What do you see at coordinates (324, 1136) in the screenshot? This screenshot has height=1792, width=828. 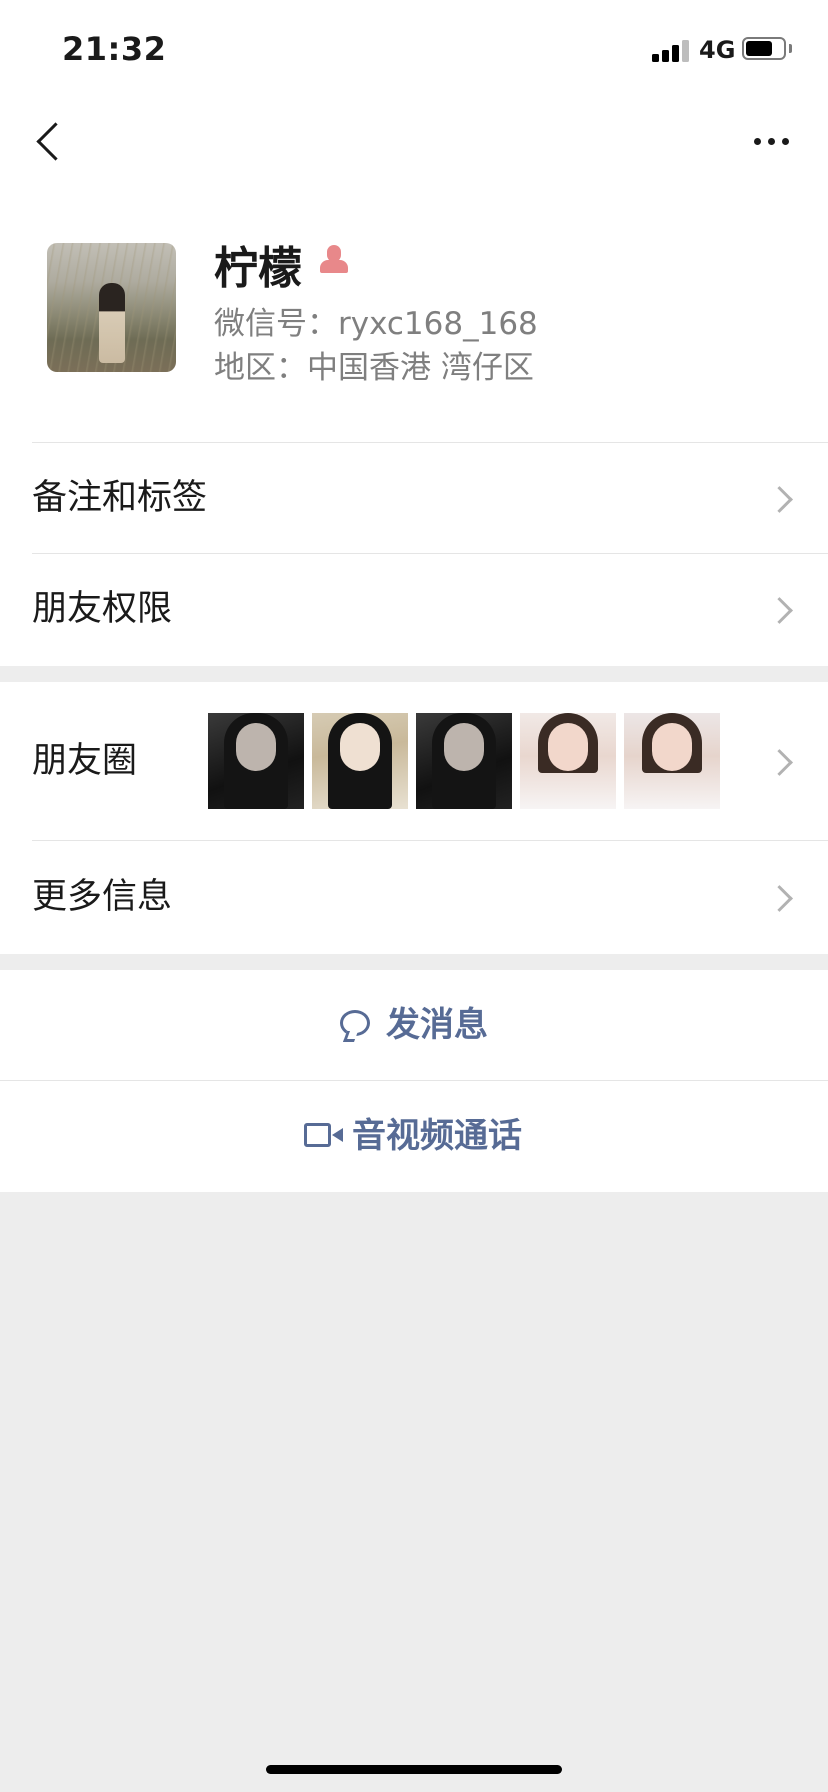 I see `video-camera-icon` at bounding box center [324, 1136].